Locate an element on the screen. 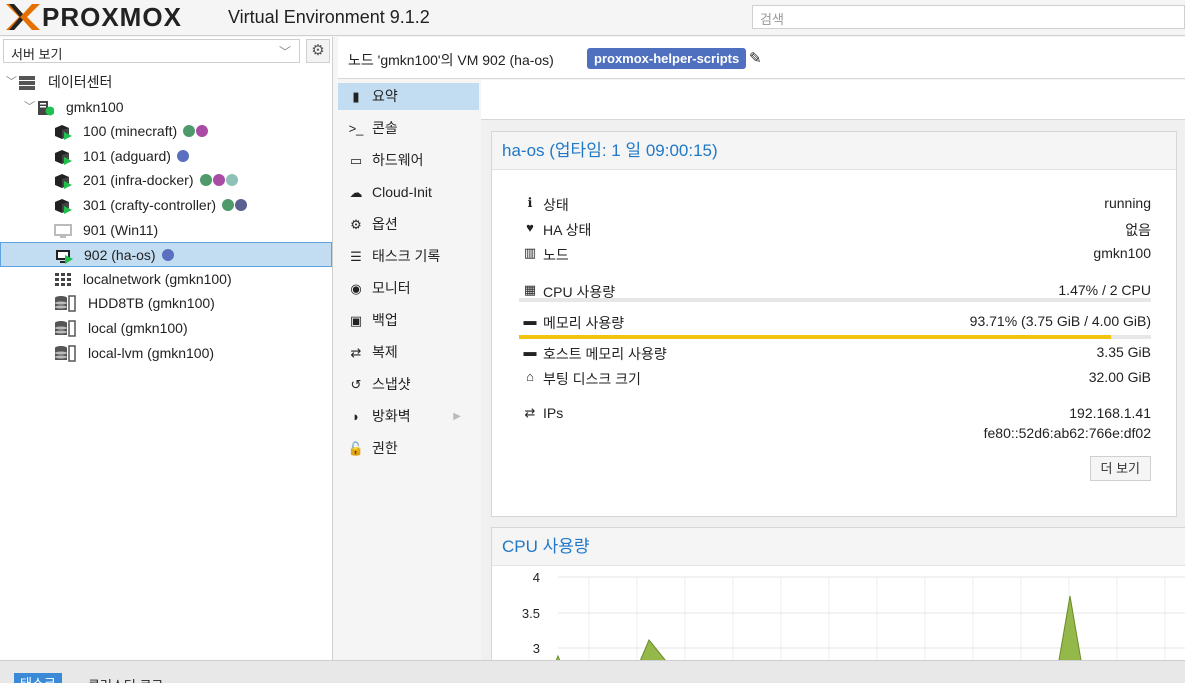 This screenshot has width=1185, height=683. tree-item: ﹀ 데이터센터 is located at coordinates (166, 82).